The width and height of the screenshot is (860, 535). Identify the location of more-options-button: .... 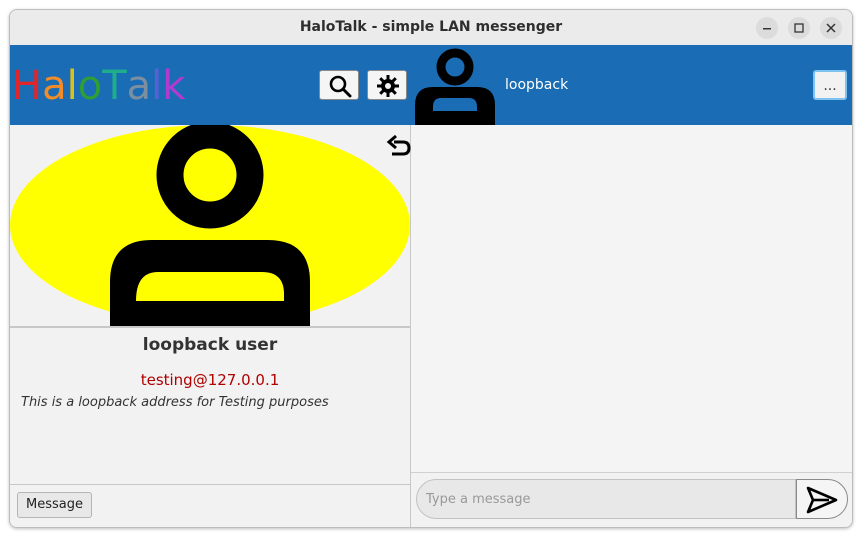
(830, 85).